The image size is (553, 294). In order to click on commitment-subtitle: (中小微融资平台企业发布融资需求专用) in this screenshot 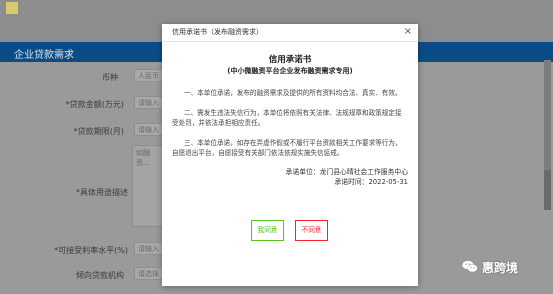, I will do `click(290, 71)`.